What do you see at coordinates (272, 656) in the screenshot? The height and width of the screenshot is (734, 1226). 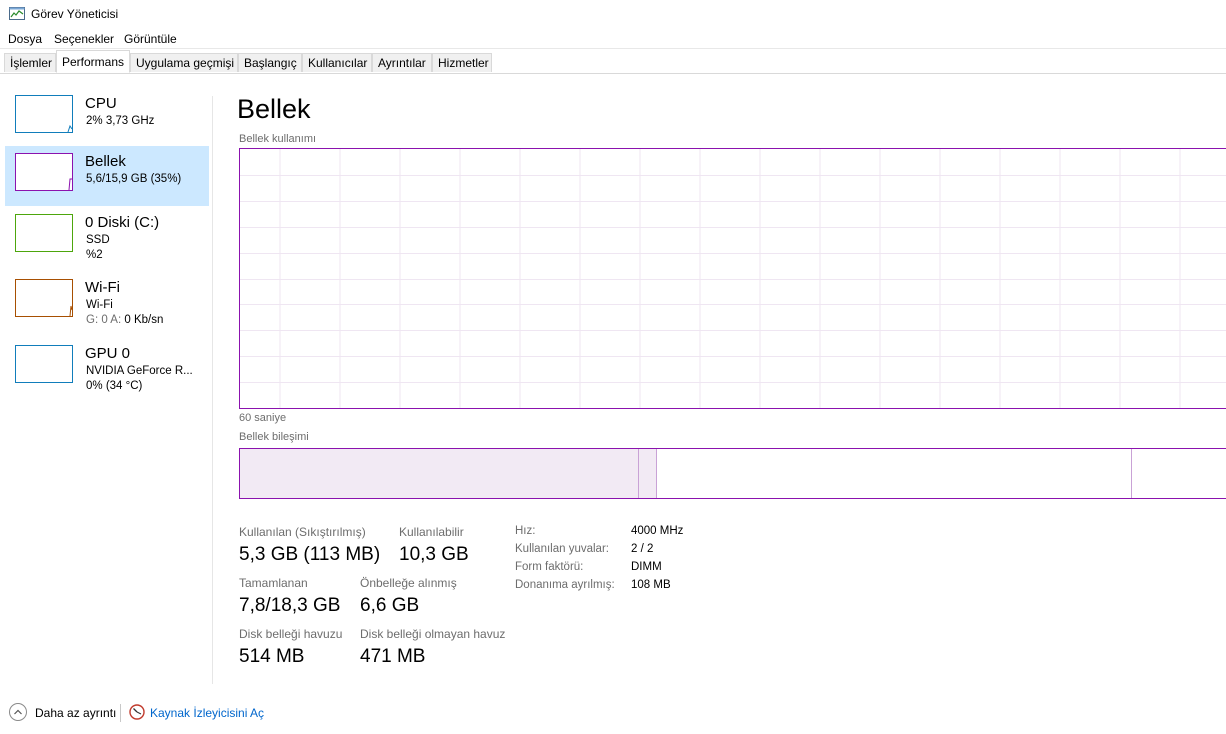 I see `paged-pool-value: 514 MB` at bounding box center [272, 656].